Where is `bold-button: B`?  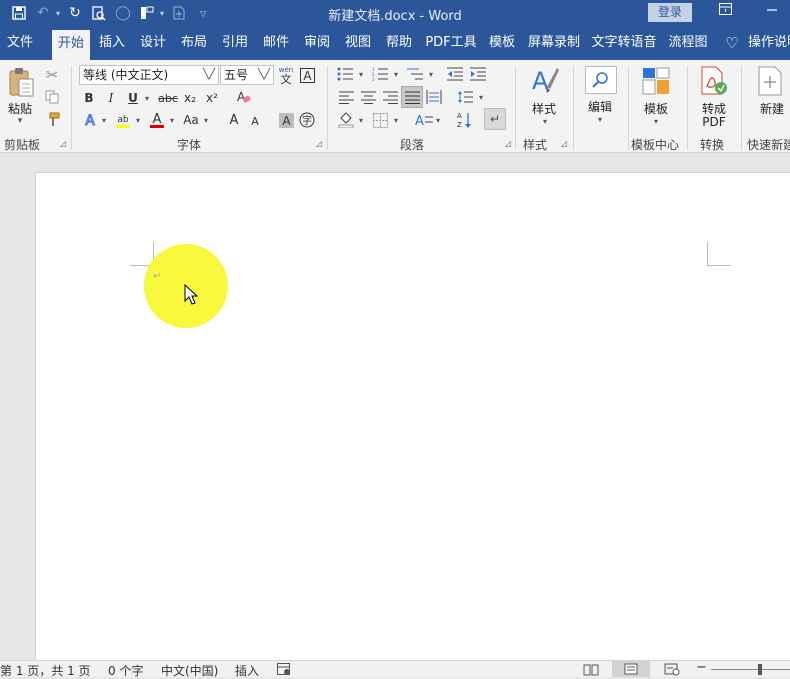 bold-button: B is located at coordinates (89, 98).